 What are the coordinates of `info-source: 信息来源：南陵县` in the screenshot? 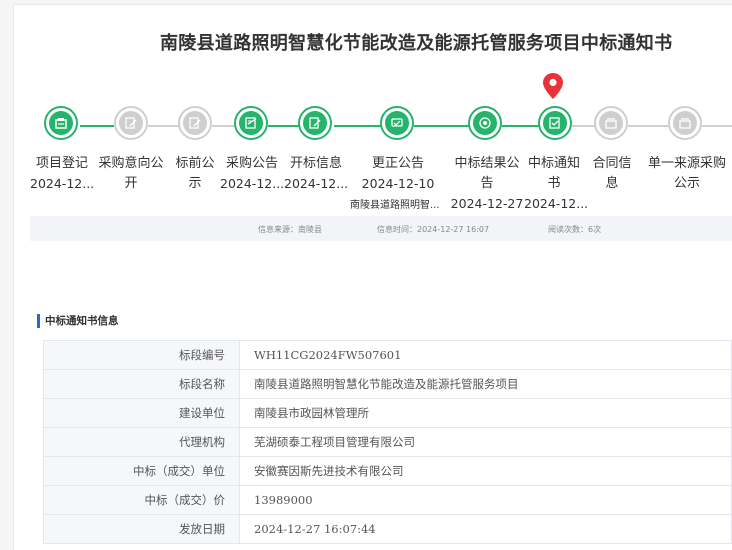 It's located at (290, 229).